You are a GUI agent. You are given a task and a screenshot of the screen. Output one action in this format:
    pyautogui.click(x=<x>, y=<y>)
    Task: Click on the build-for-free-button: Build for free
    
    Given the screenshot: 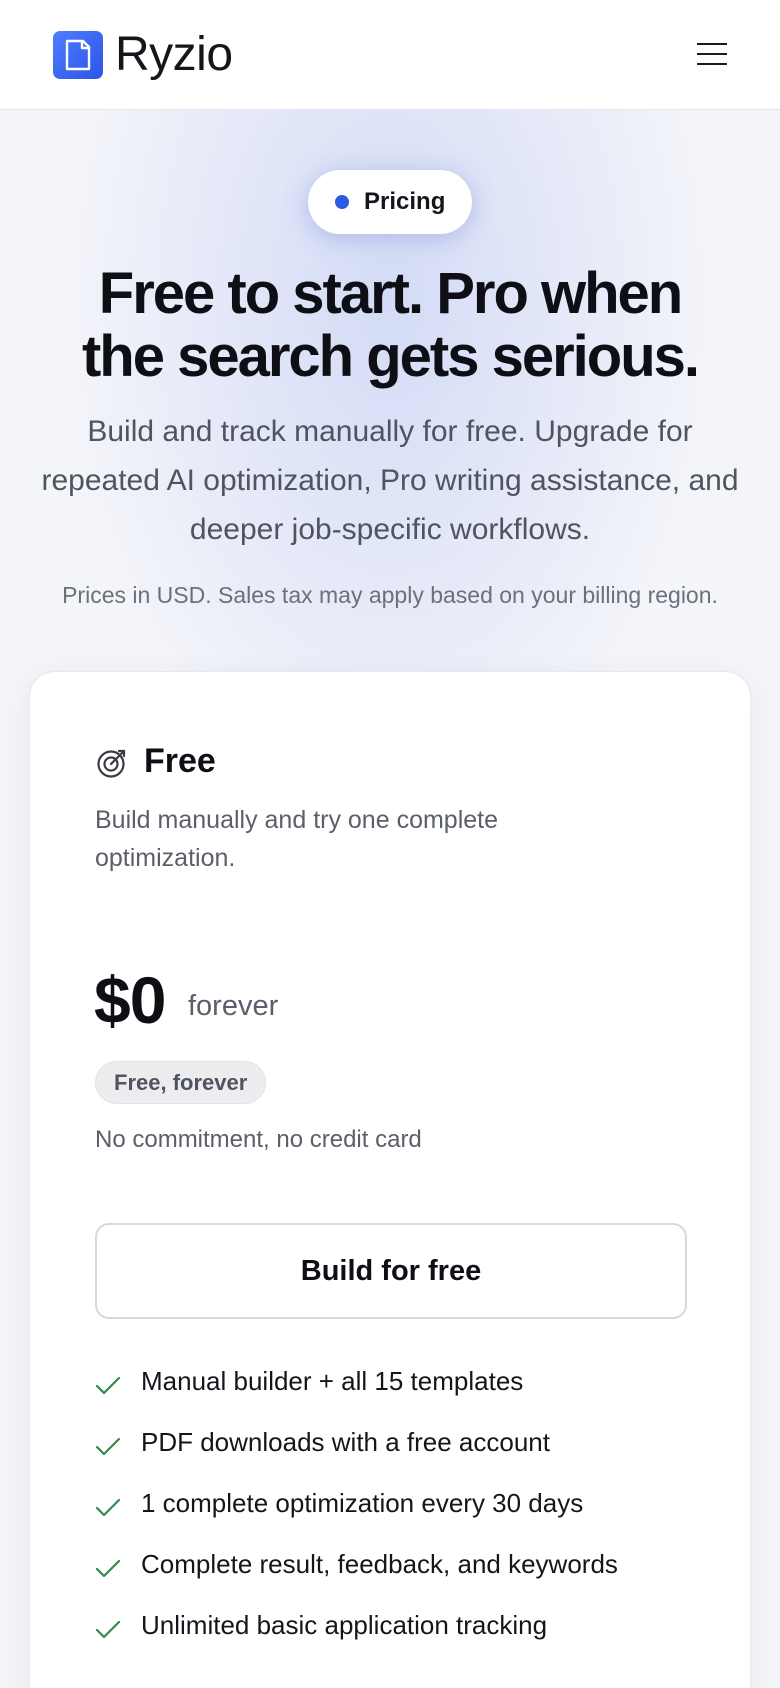 What is the action you would take?
    pyautogui.click(x=391, y=1271)
    